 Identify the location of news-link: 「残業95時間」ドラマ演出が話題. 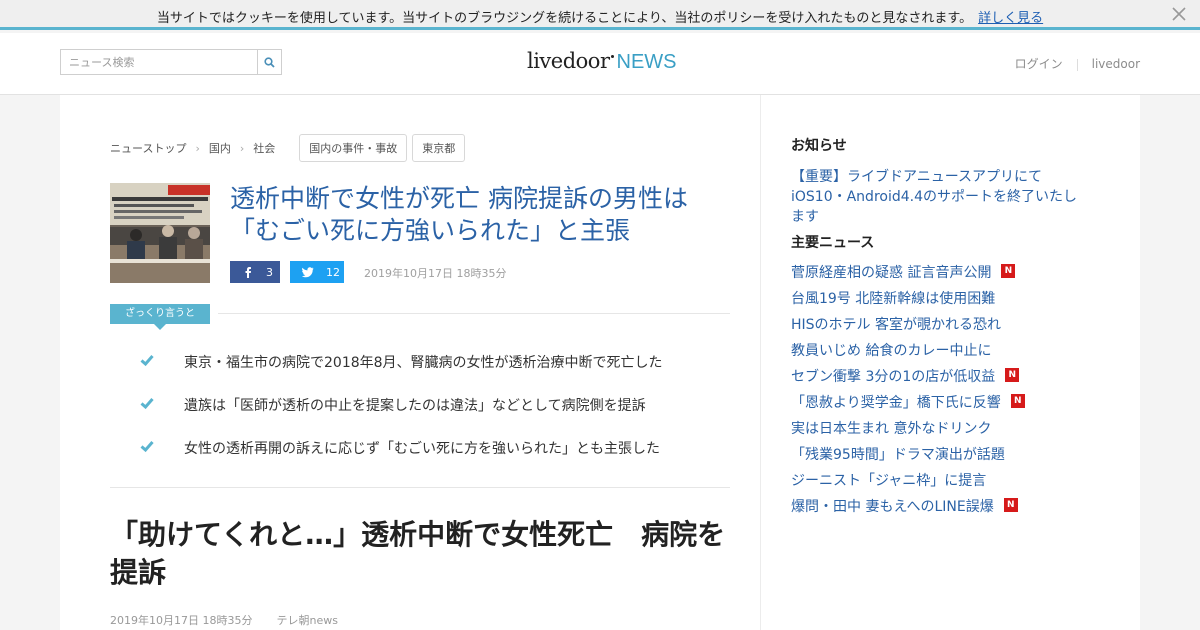
(898, 454).